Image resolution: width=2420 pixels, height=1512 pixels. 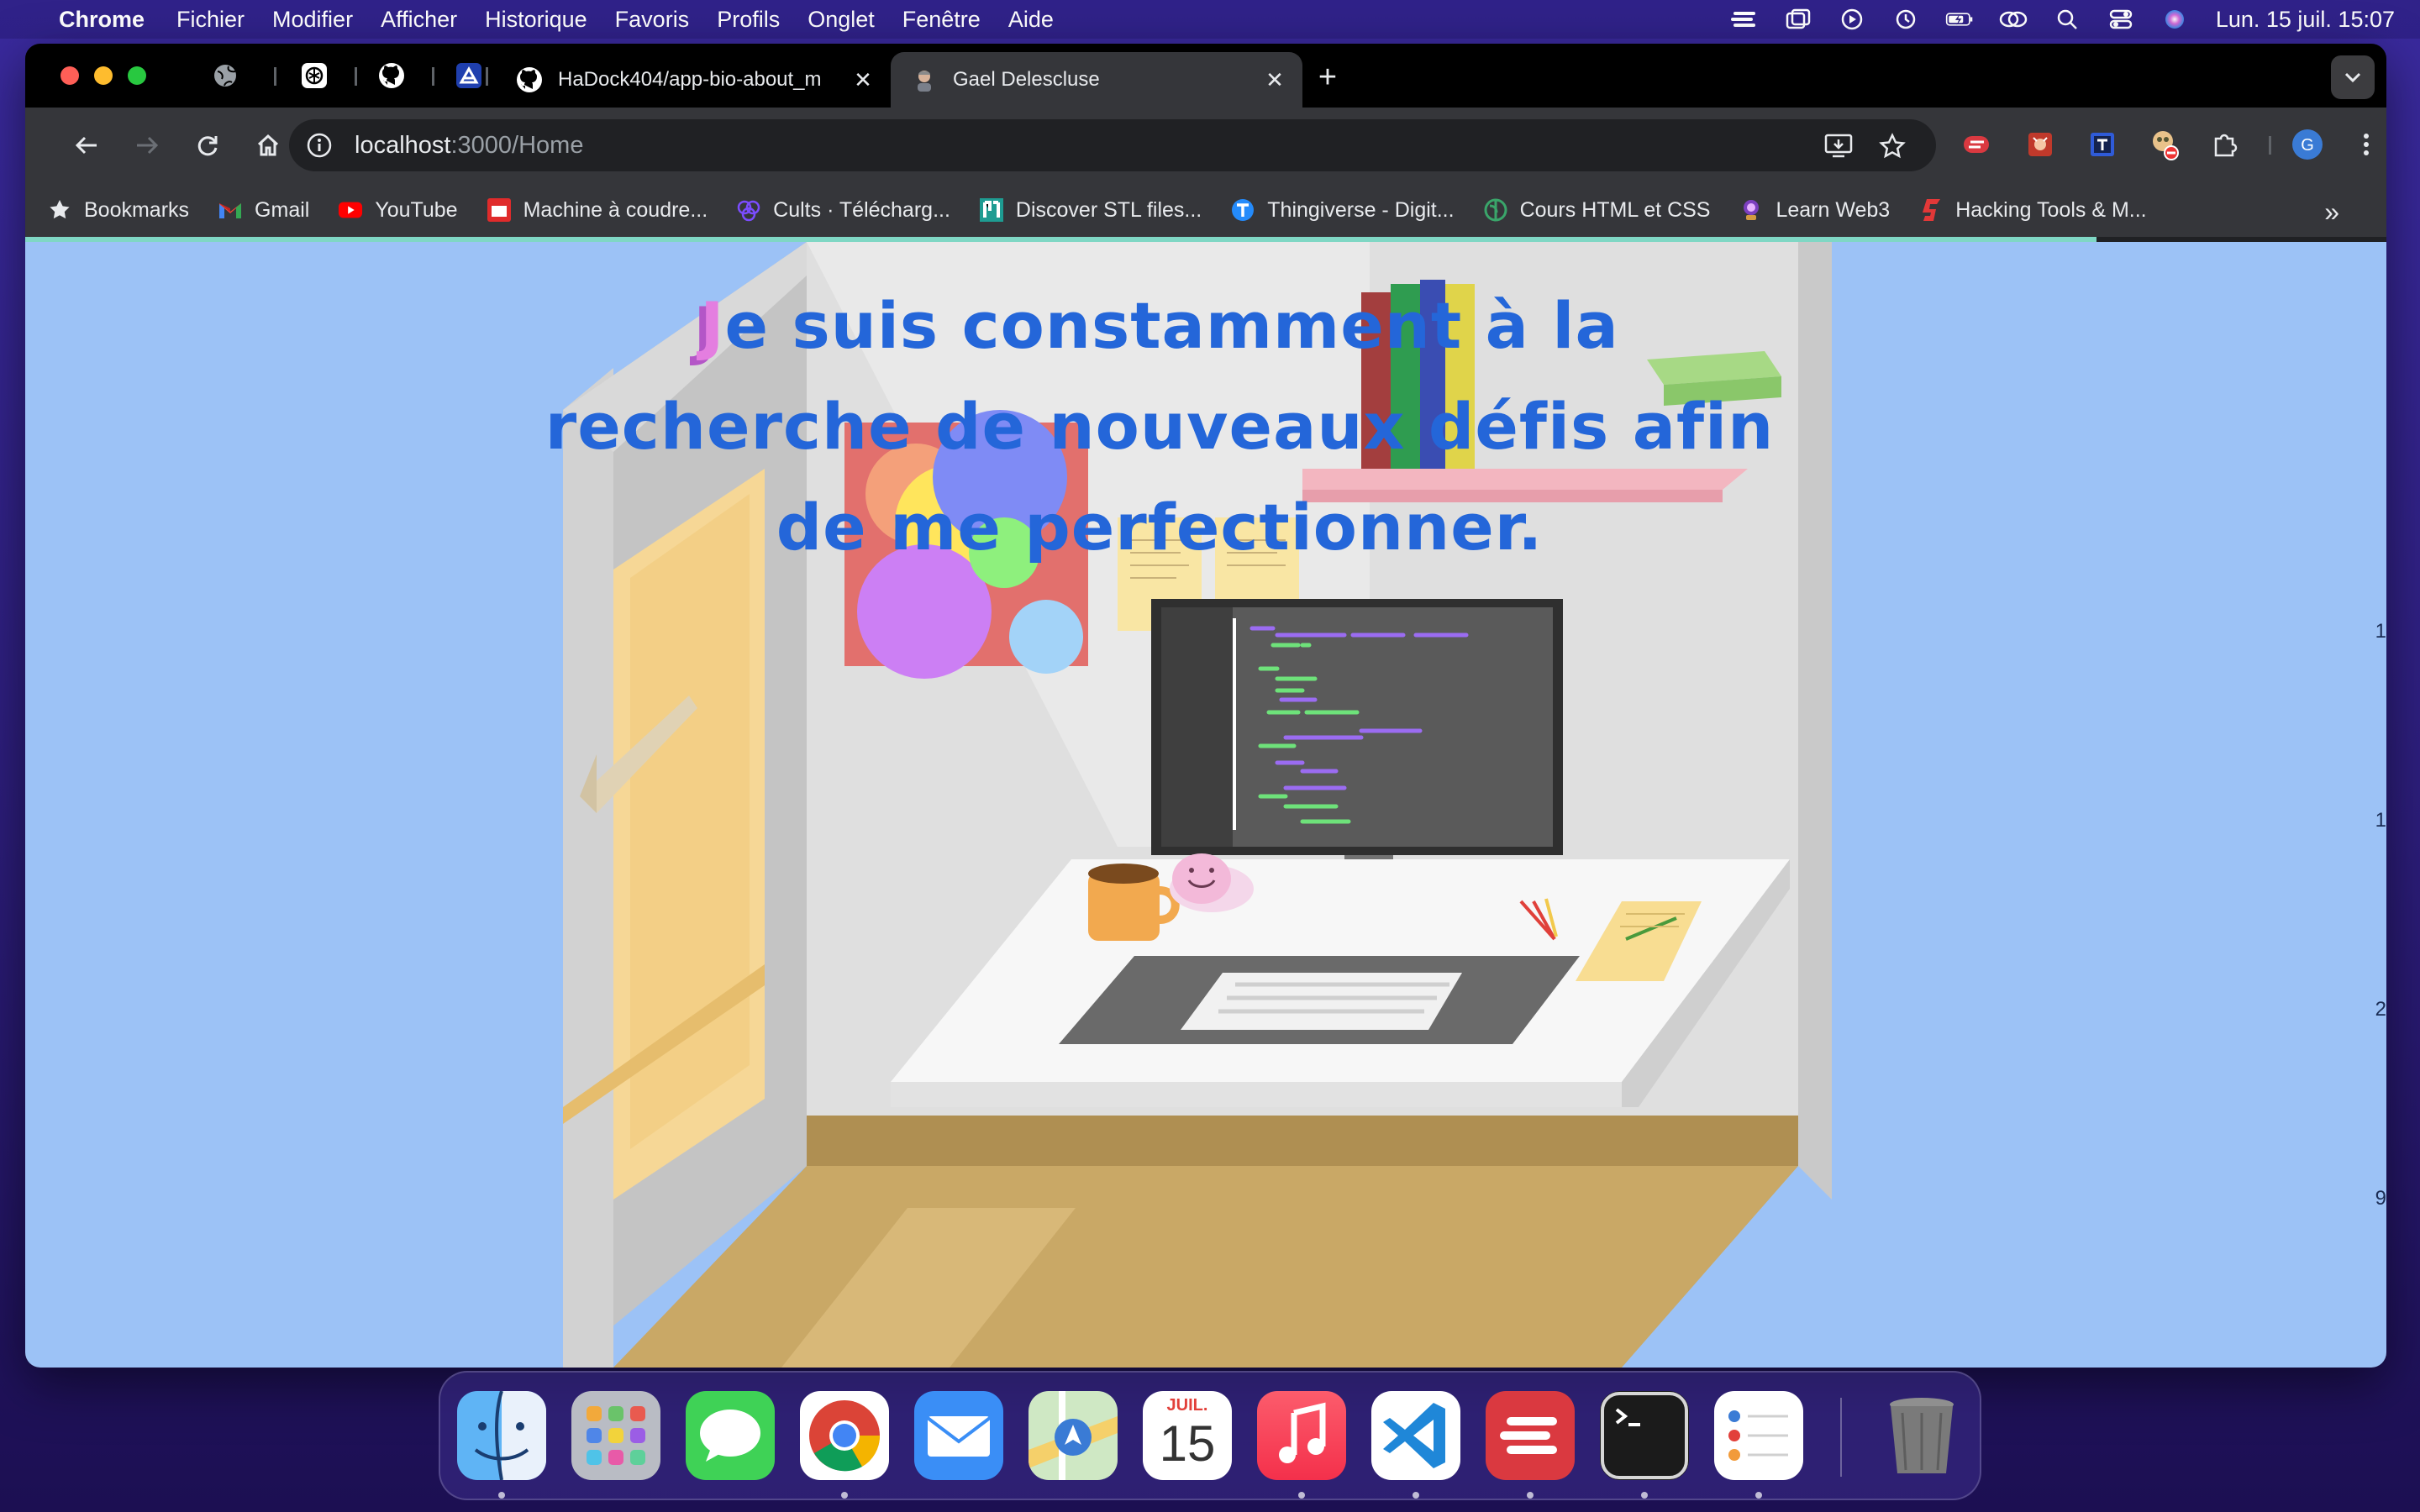 What do you see at coordinates (2174, 19) in the screenshot?
I see `siri-icon` at bounding box center [2174, 19].